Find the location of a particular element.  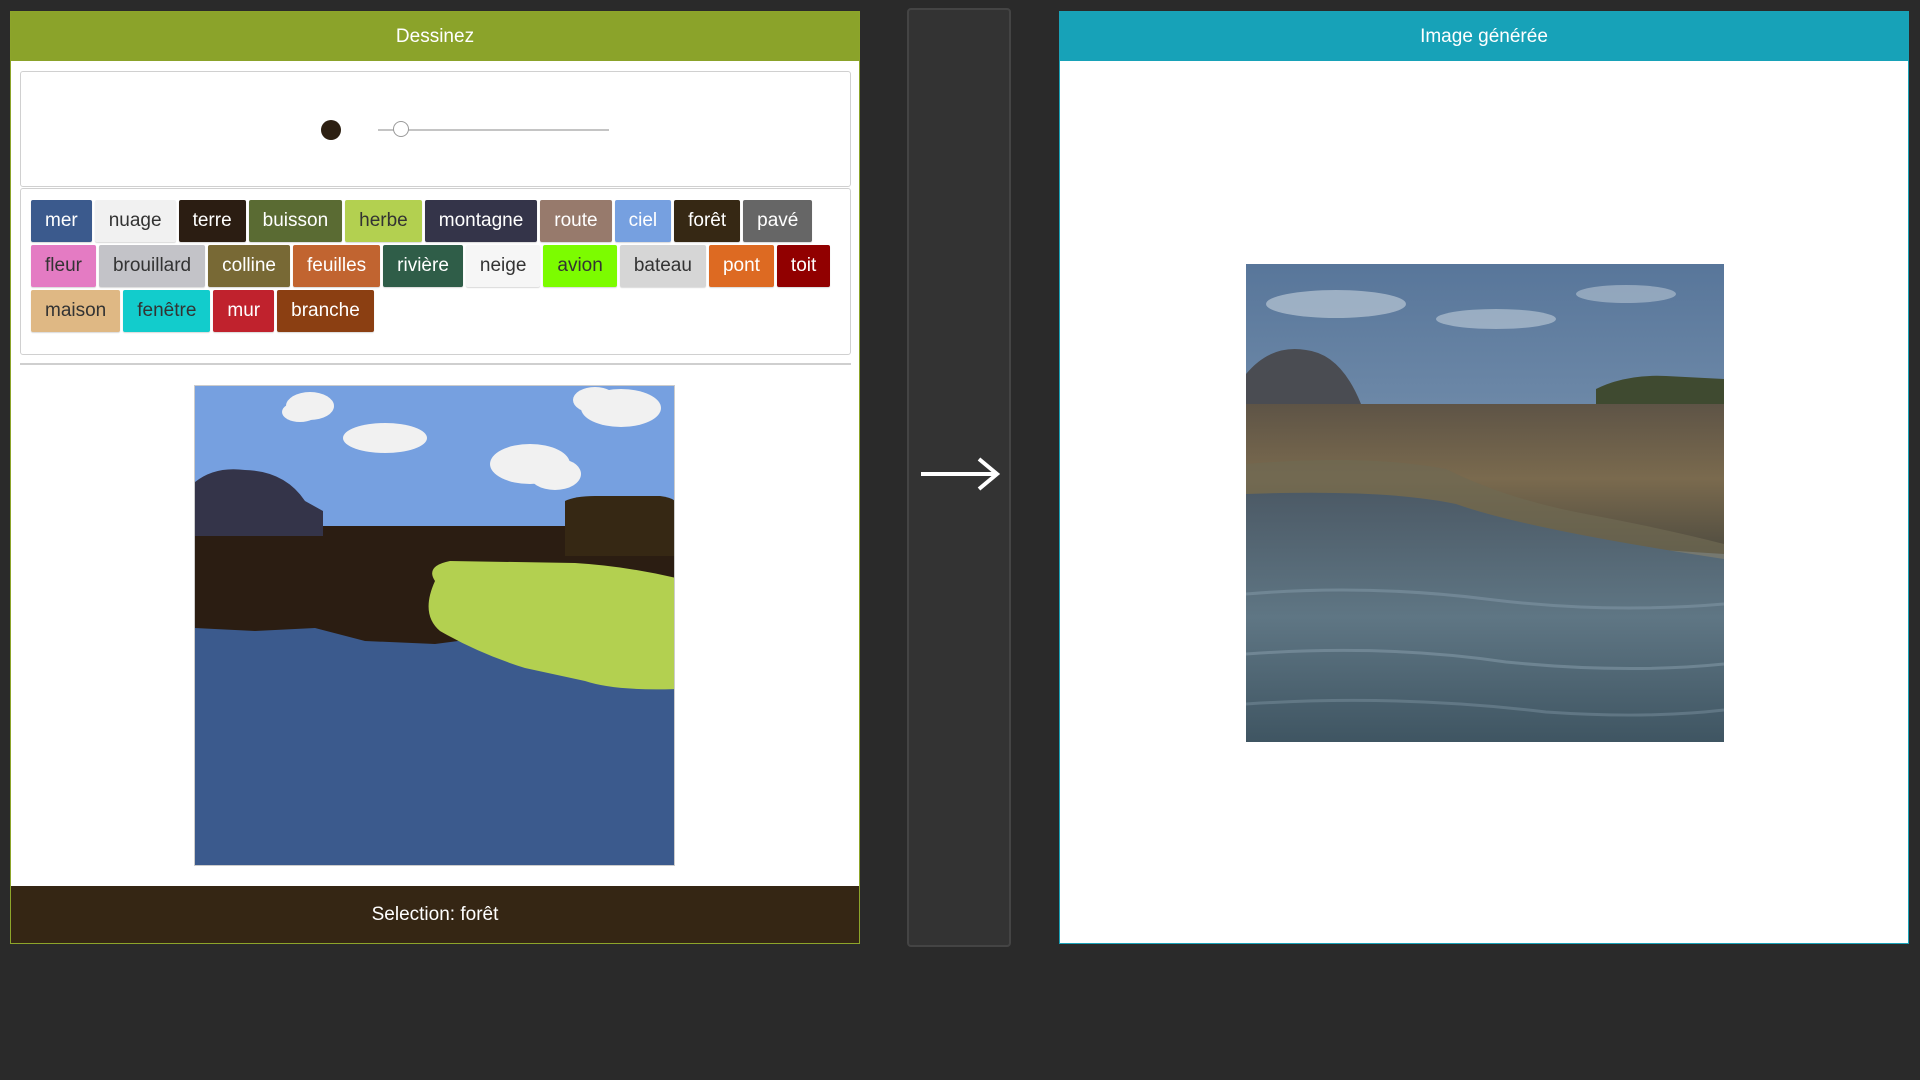

drawing-panel-title: Dessinez is located at coordinates (435, 36).